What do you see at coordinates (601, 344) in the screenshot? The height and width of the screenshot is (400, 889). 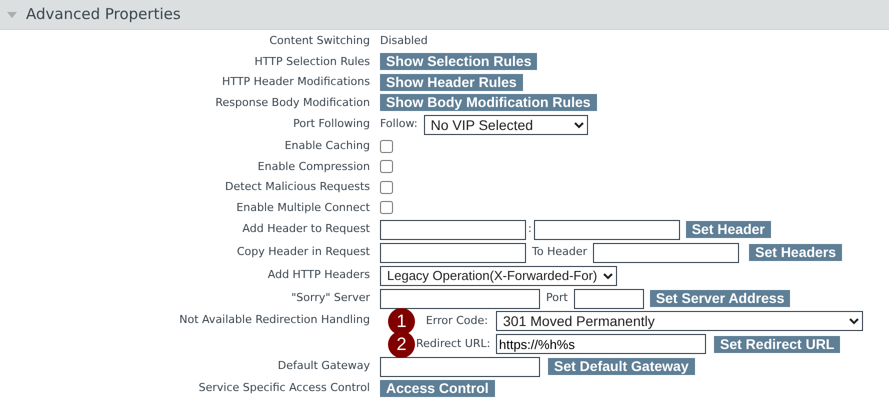 I see `input-field: https://%h%s` at bounding box center [601, 344].